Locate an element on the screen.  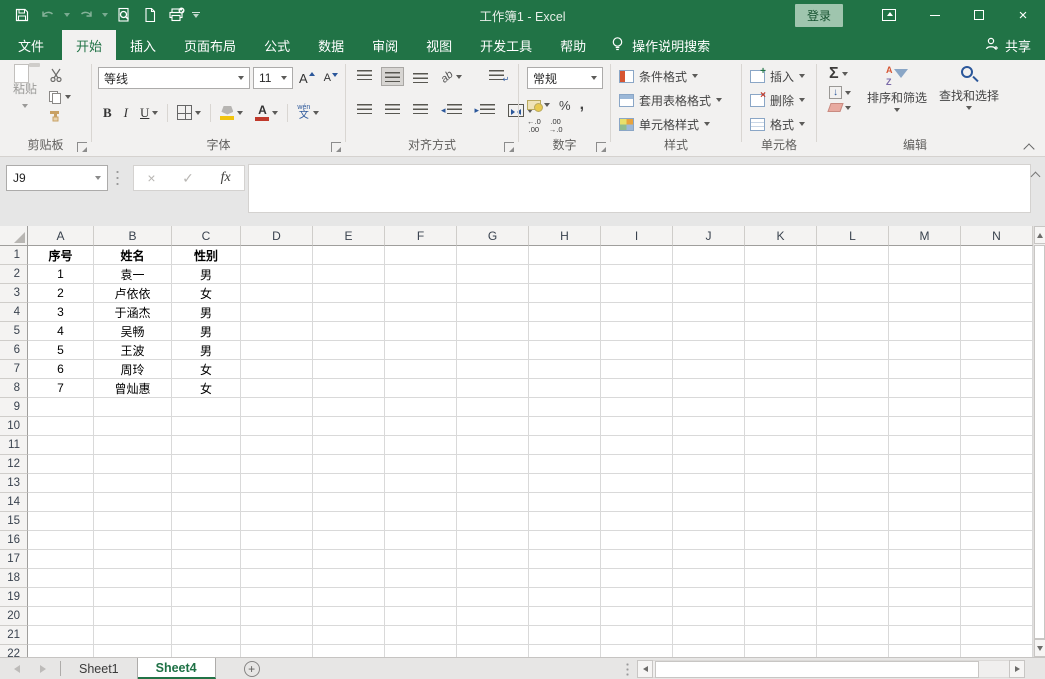
row-header-11: 11 is located at coordinates (14, 445).